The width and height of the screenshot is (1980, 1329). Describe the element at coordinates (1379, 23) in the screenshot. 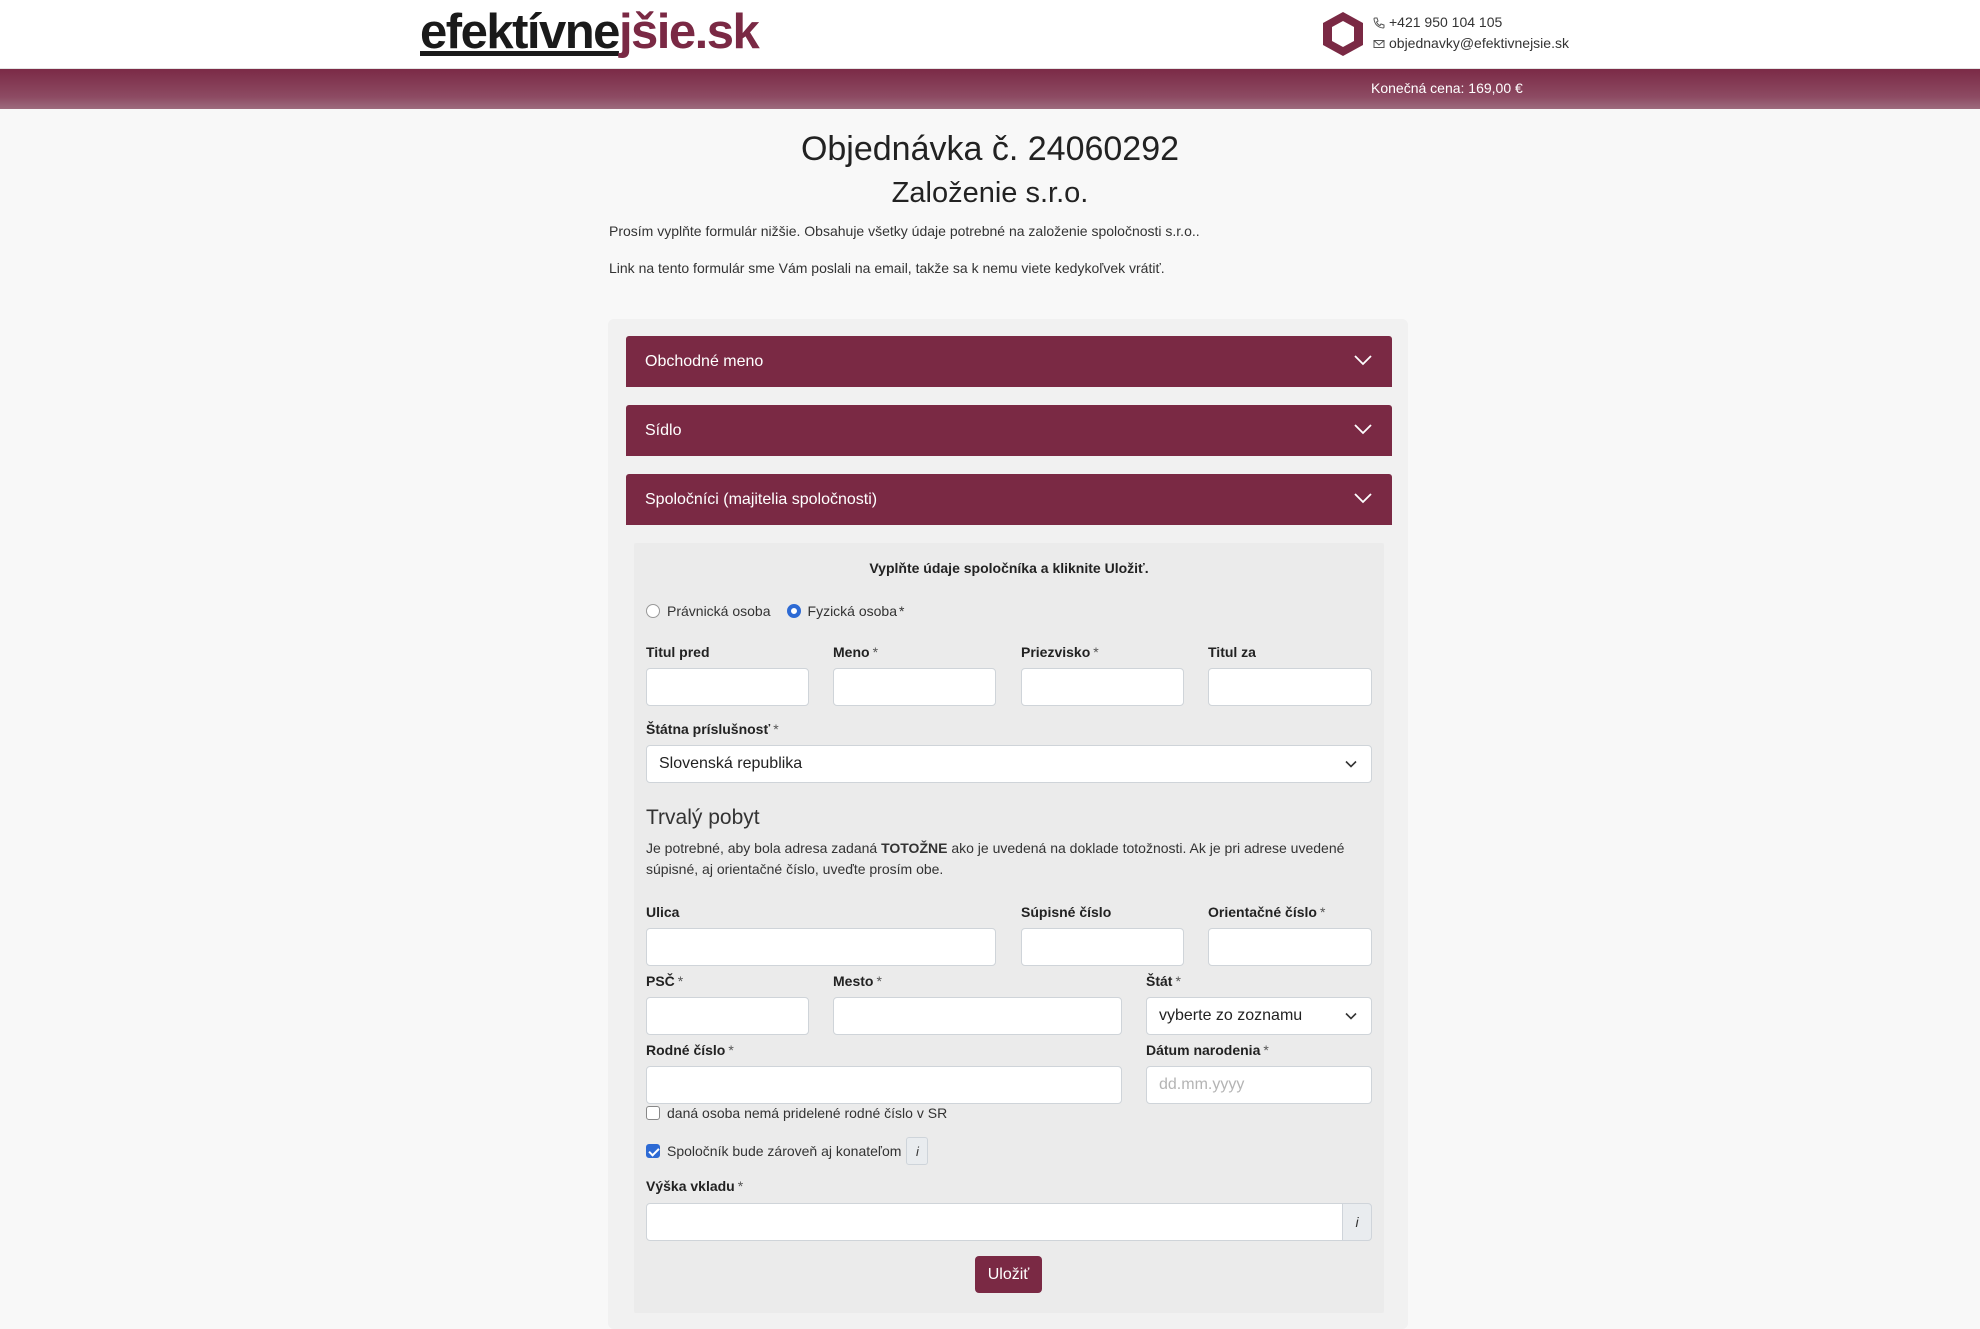

I see `phone-icon` at that location.